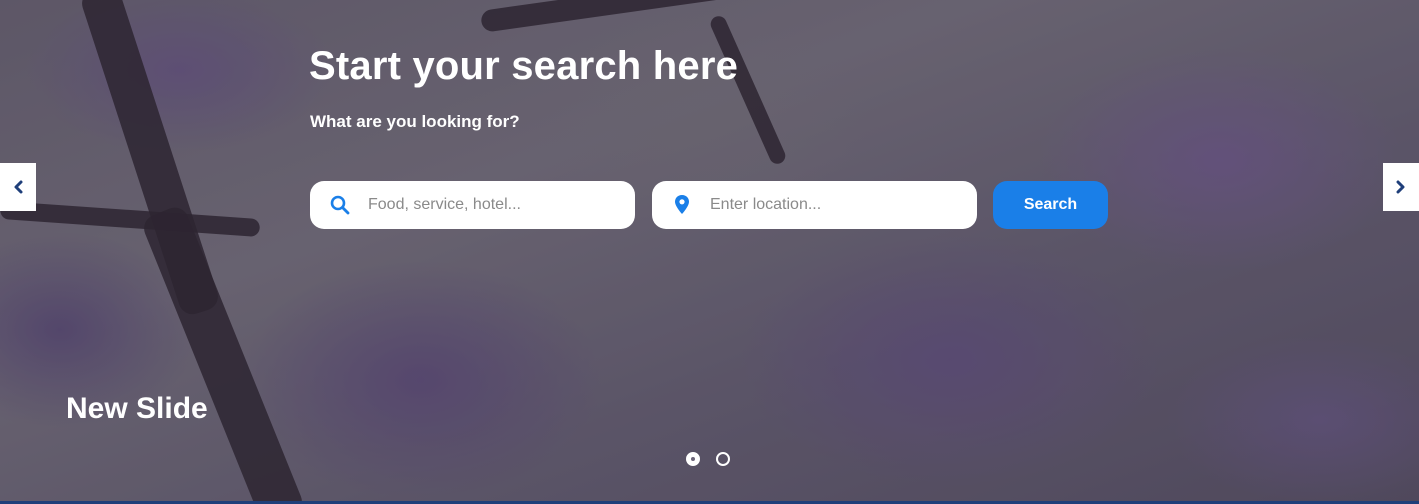 The image size is (1419, 504). I want to click on location-search-field, so click(814, 205).